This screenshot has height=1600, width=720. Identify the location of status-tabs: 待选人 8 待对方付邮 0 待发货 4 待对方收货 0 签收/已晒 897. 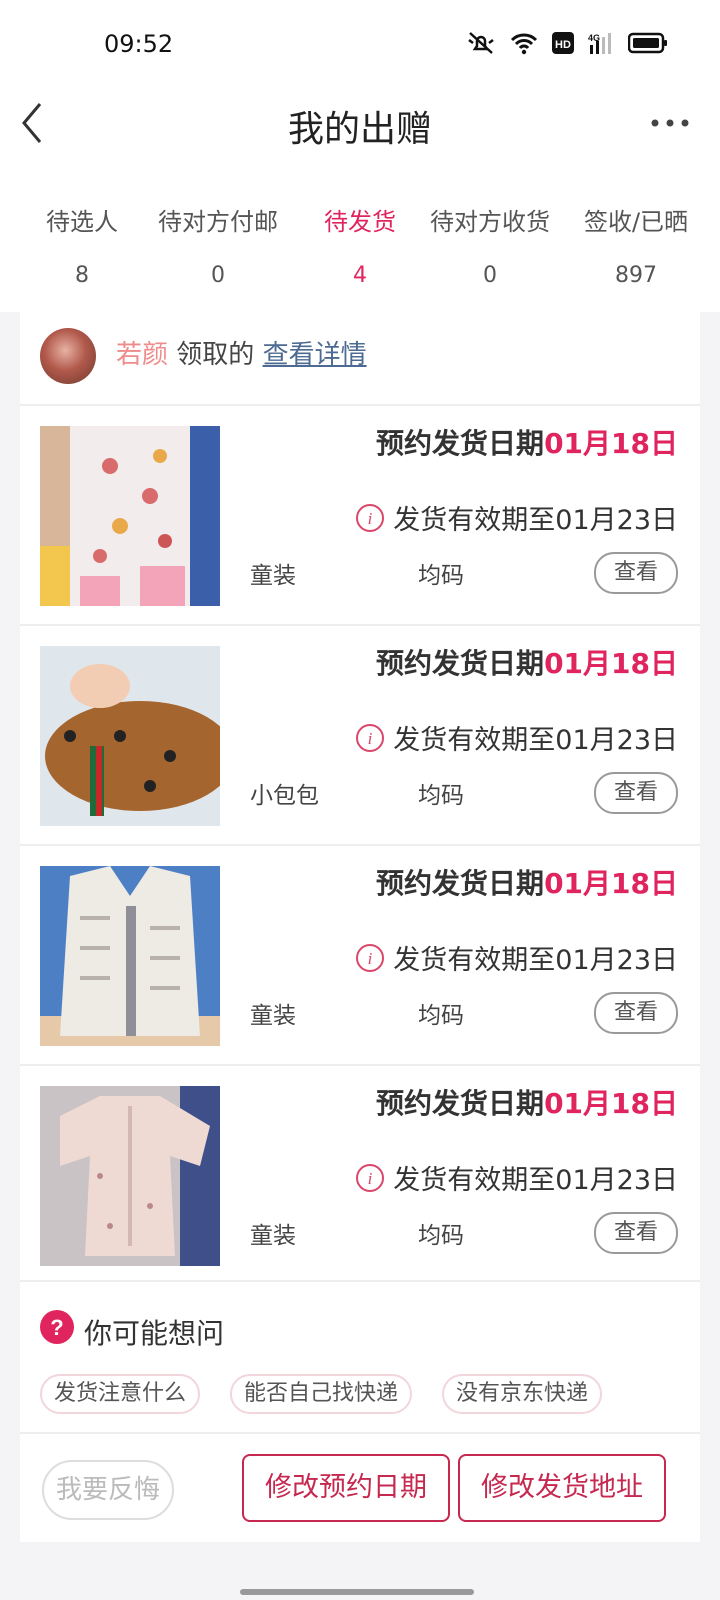
(360, 256).